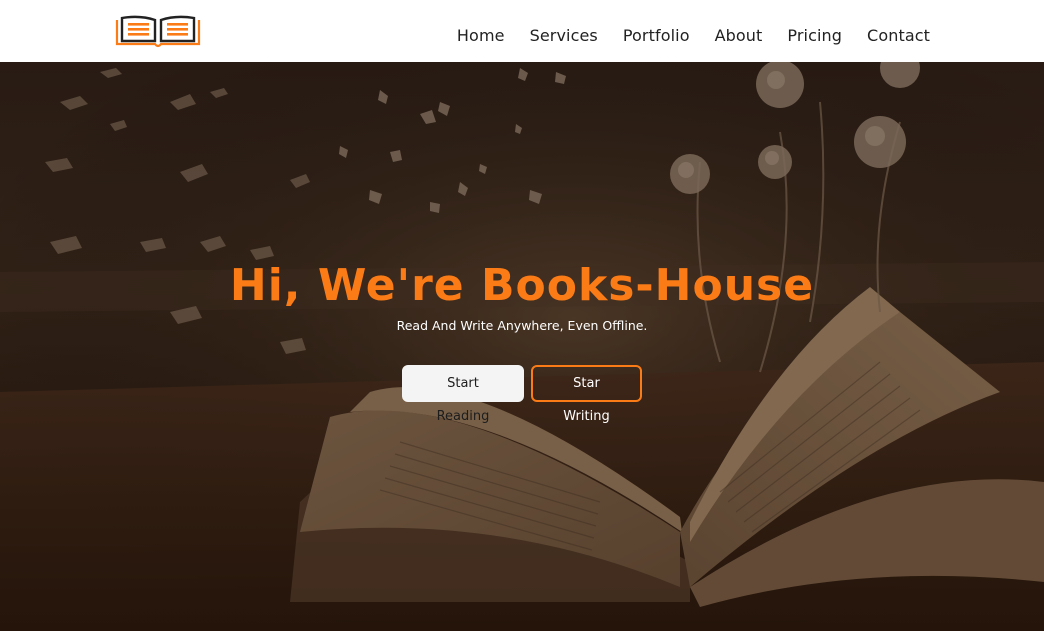  I want to click on start-reading-button: Start Reading, so click(463, 394).